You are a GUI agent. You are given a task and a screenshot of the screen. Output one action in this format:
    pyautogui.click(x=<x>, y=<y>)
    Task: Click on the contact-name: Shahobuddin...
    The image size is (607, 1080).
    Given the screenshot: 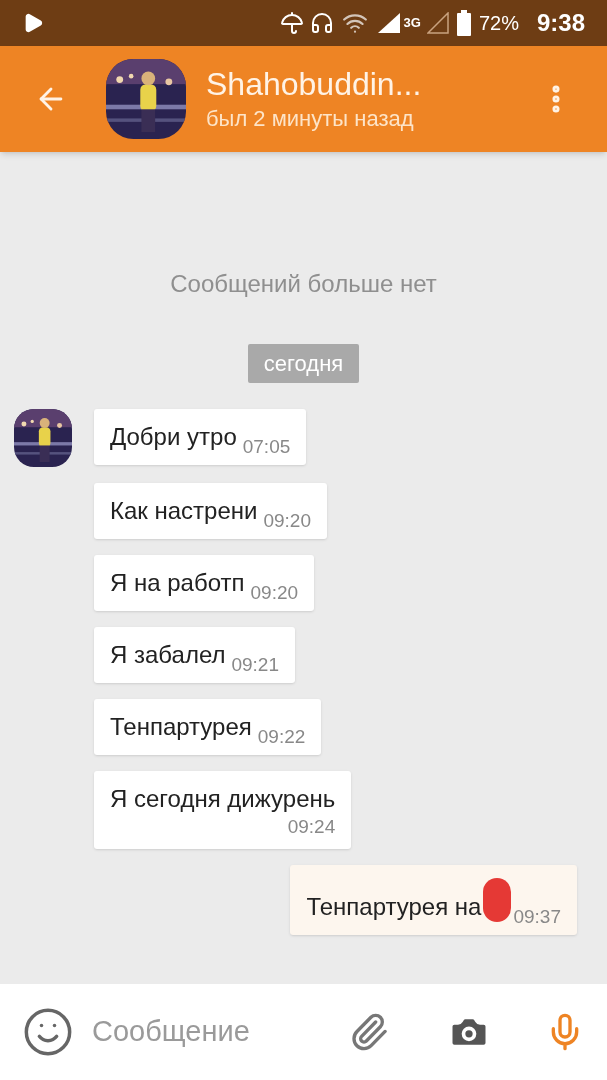 What is the action you would take?
    pyautogui.click(x=314, y=84)
    